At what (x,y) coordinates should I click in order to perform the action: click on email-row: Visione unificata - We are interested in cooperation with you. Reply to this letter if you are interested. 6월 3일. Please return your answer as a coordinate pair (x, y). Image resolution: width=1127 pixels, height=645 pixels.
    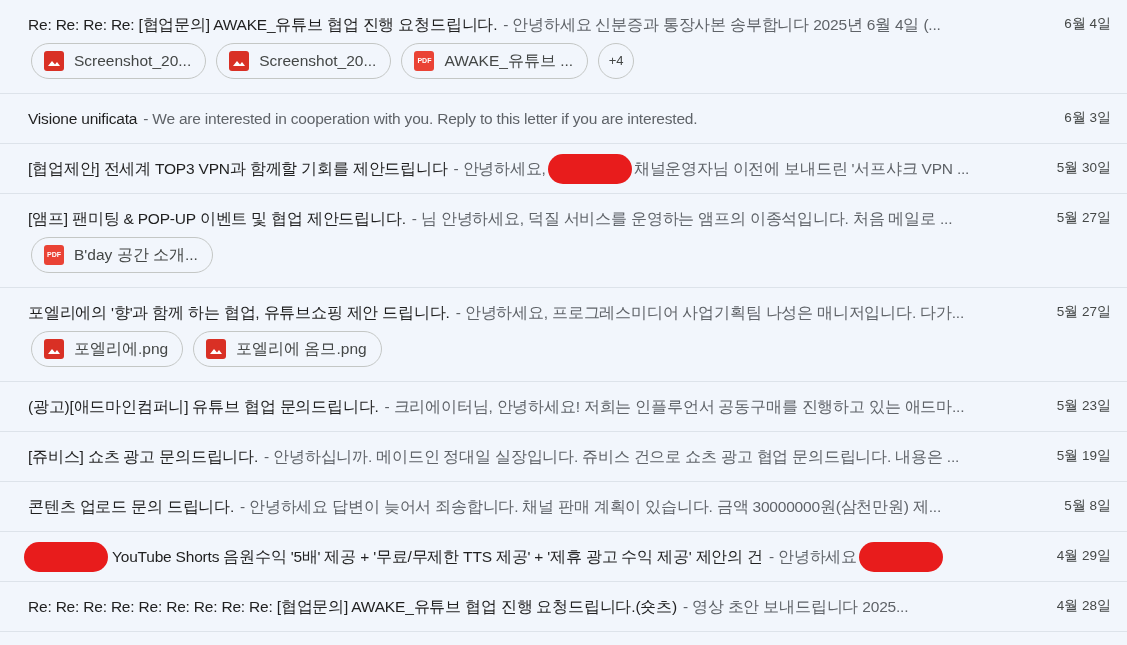
    Looking at the image, I should click on (563, 119).